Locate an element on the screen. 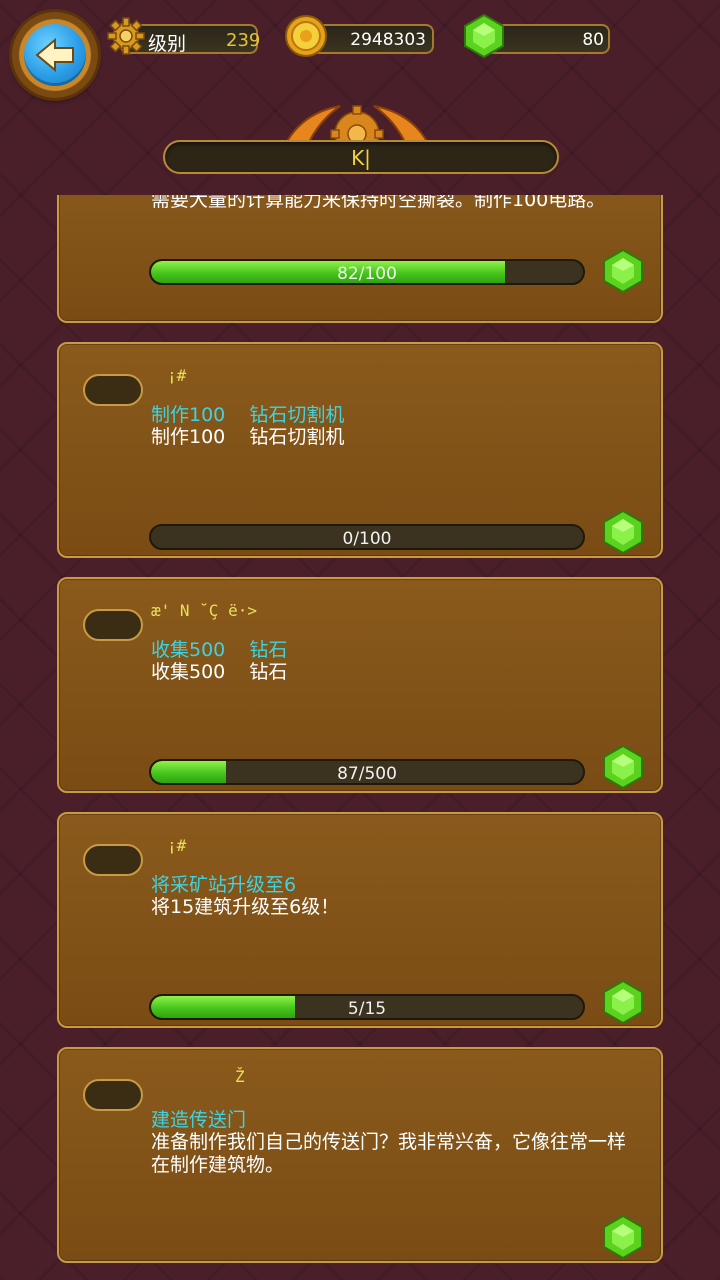 Image resolution: width=720 pixels, height=1280 pixels. quest-progress-bar: 5/15 is located at coordinates (367, 1007).